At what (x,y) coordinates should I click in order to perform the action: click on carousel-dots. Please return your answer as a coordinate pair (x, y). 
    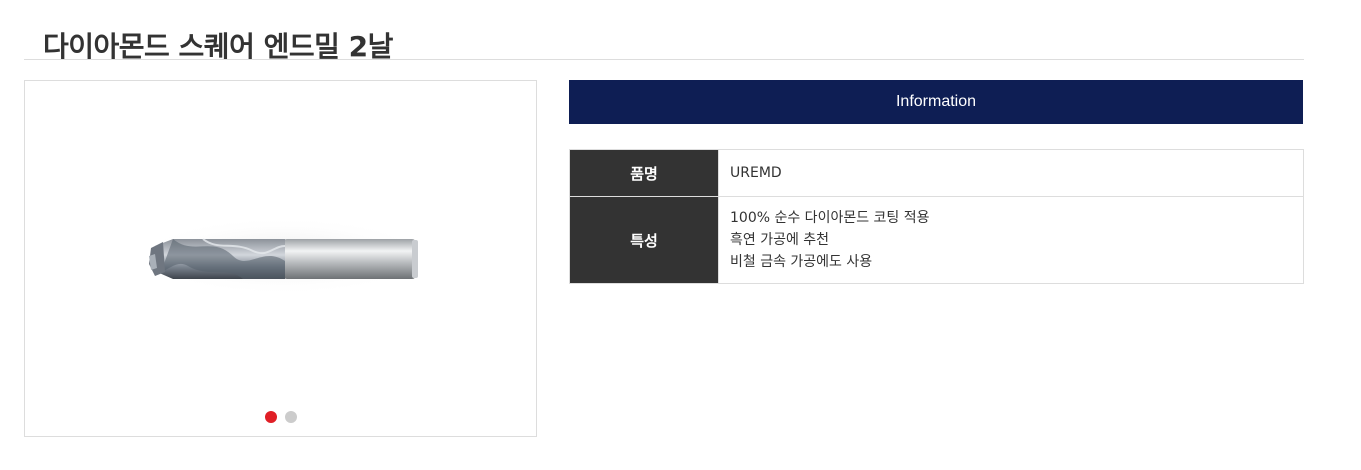
    Looking at the image, I should click on (281, 417).